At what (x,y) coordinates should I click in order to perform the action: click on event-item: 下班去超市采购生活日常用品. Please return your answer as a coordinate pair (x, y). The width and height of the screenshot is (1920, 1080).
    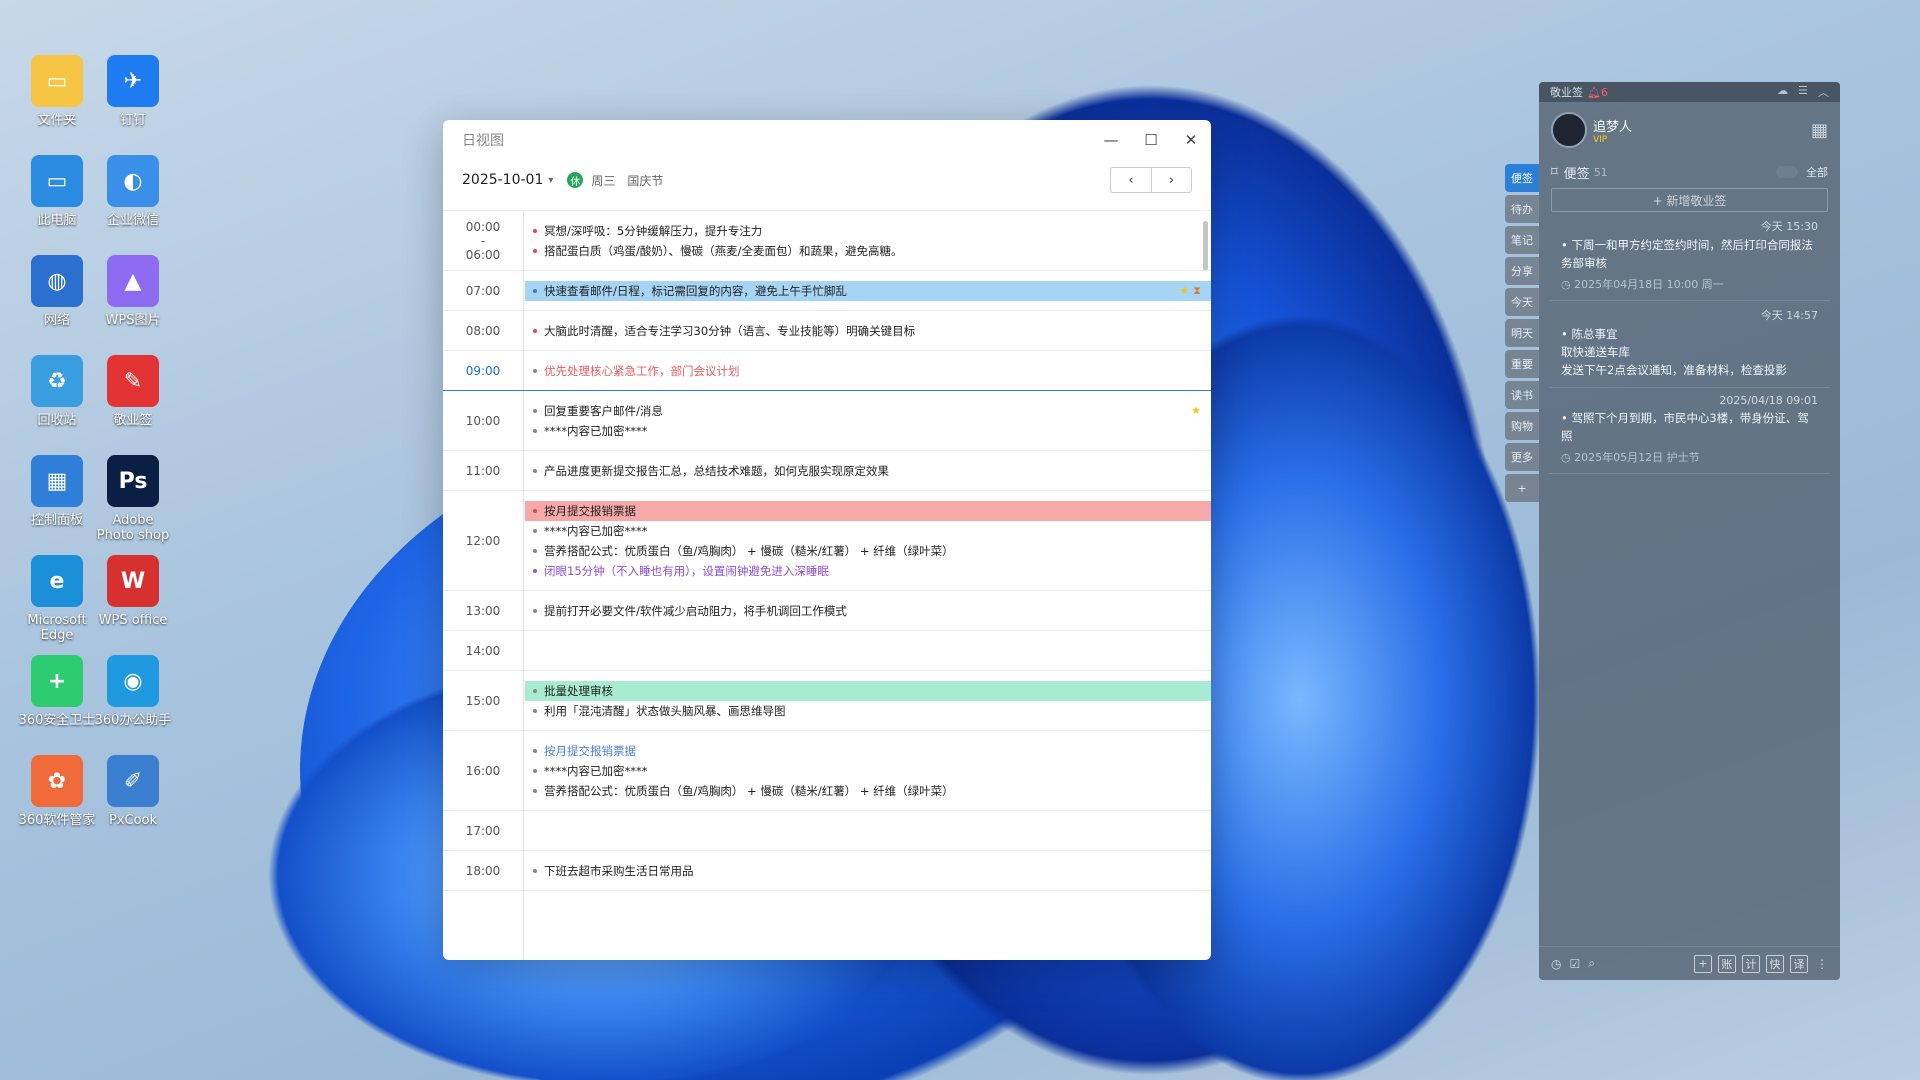
    Looking at the image, I should click on (868, 871).